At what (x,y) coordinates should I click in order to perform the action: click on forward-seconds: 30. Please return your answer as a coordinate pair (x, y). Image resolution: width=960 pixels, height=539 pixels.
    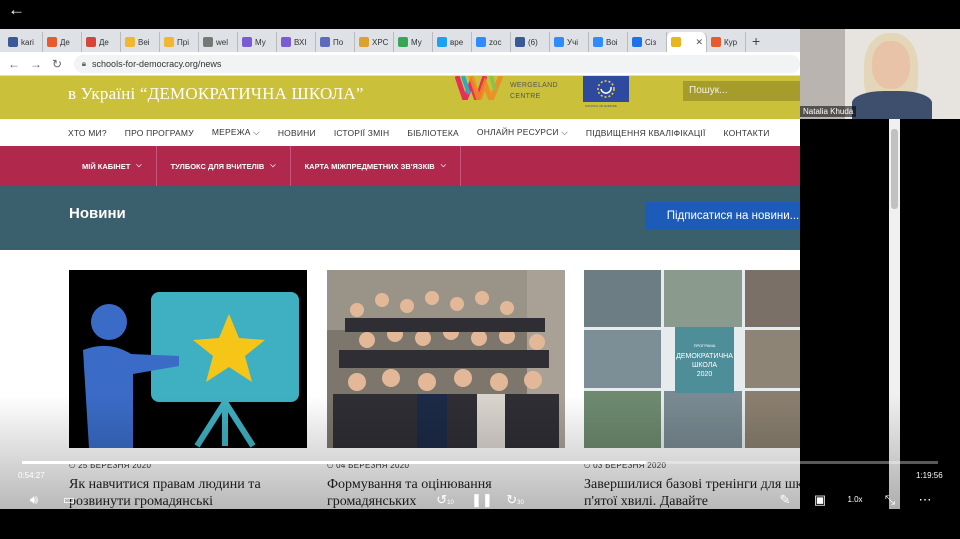
    Looking at the image, I should click on (520, 503).